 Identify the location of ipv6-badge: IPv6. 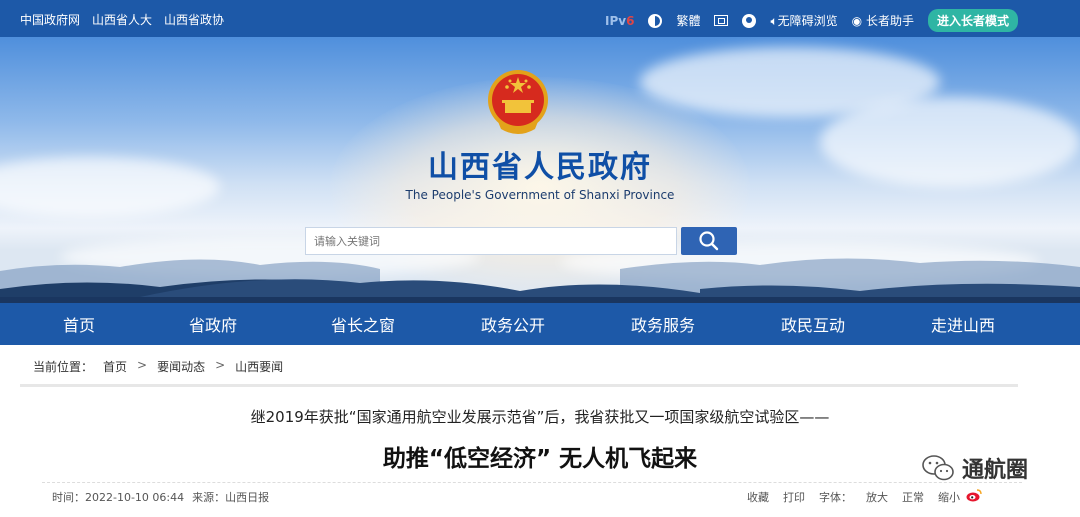
(619, 20).